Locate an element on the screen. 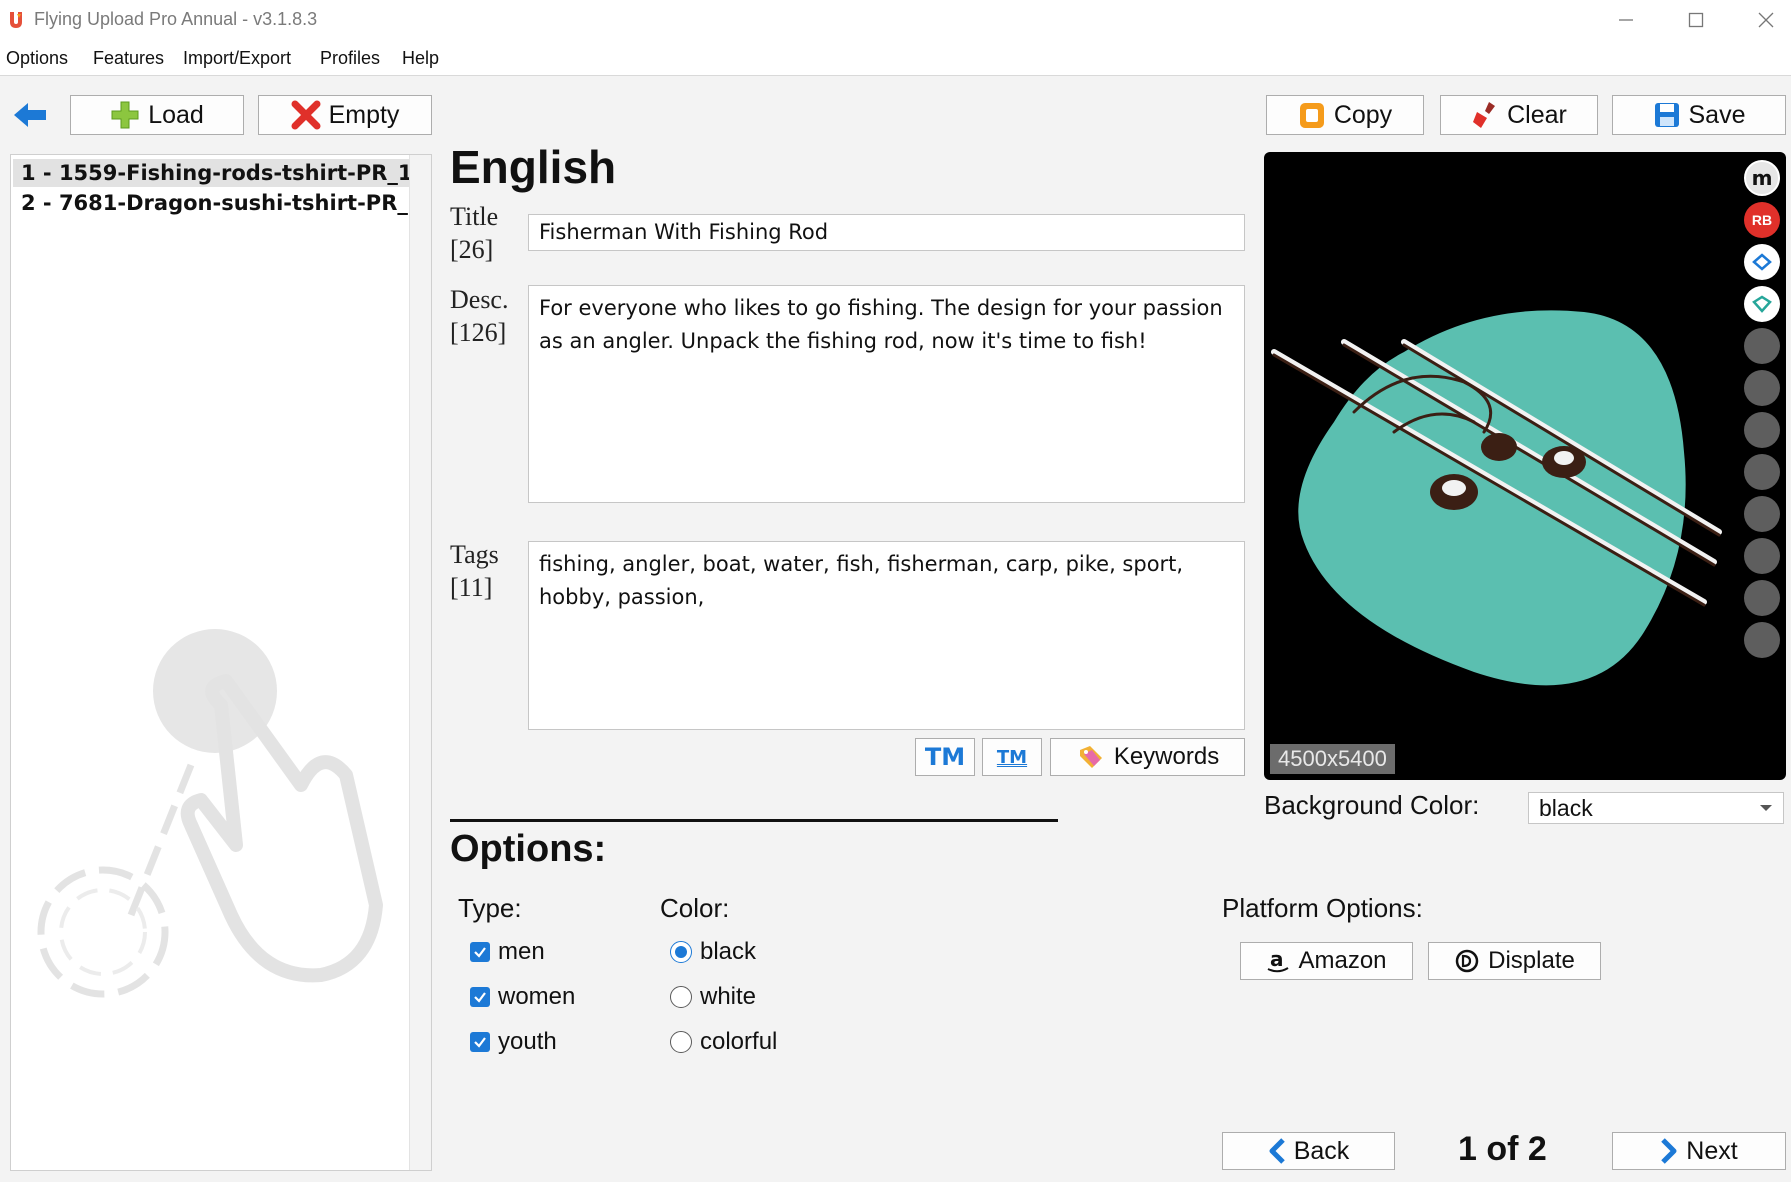 This screenshot has height=1182, width=1791. clear-label: Clear is located at coordinates (1537, 114).